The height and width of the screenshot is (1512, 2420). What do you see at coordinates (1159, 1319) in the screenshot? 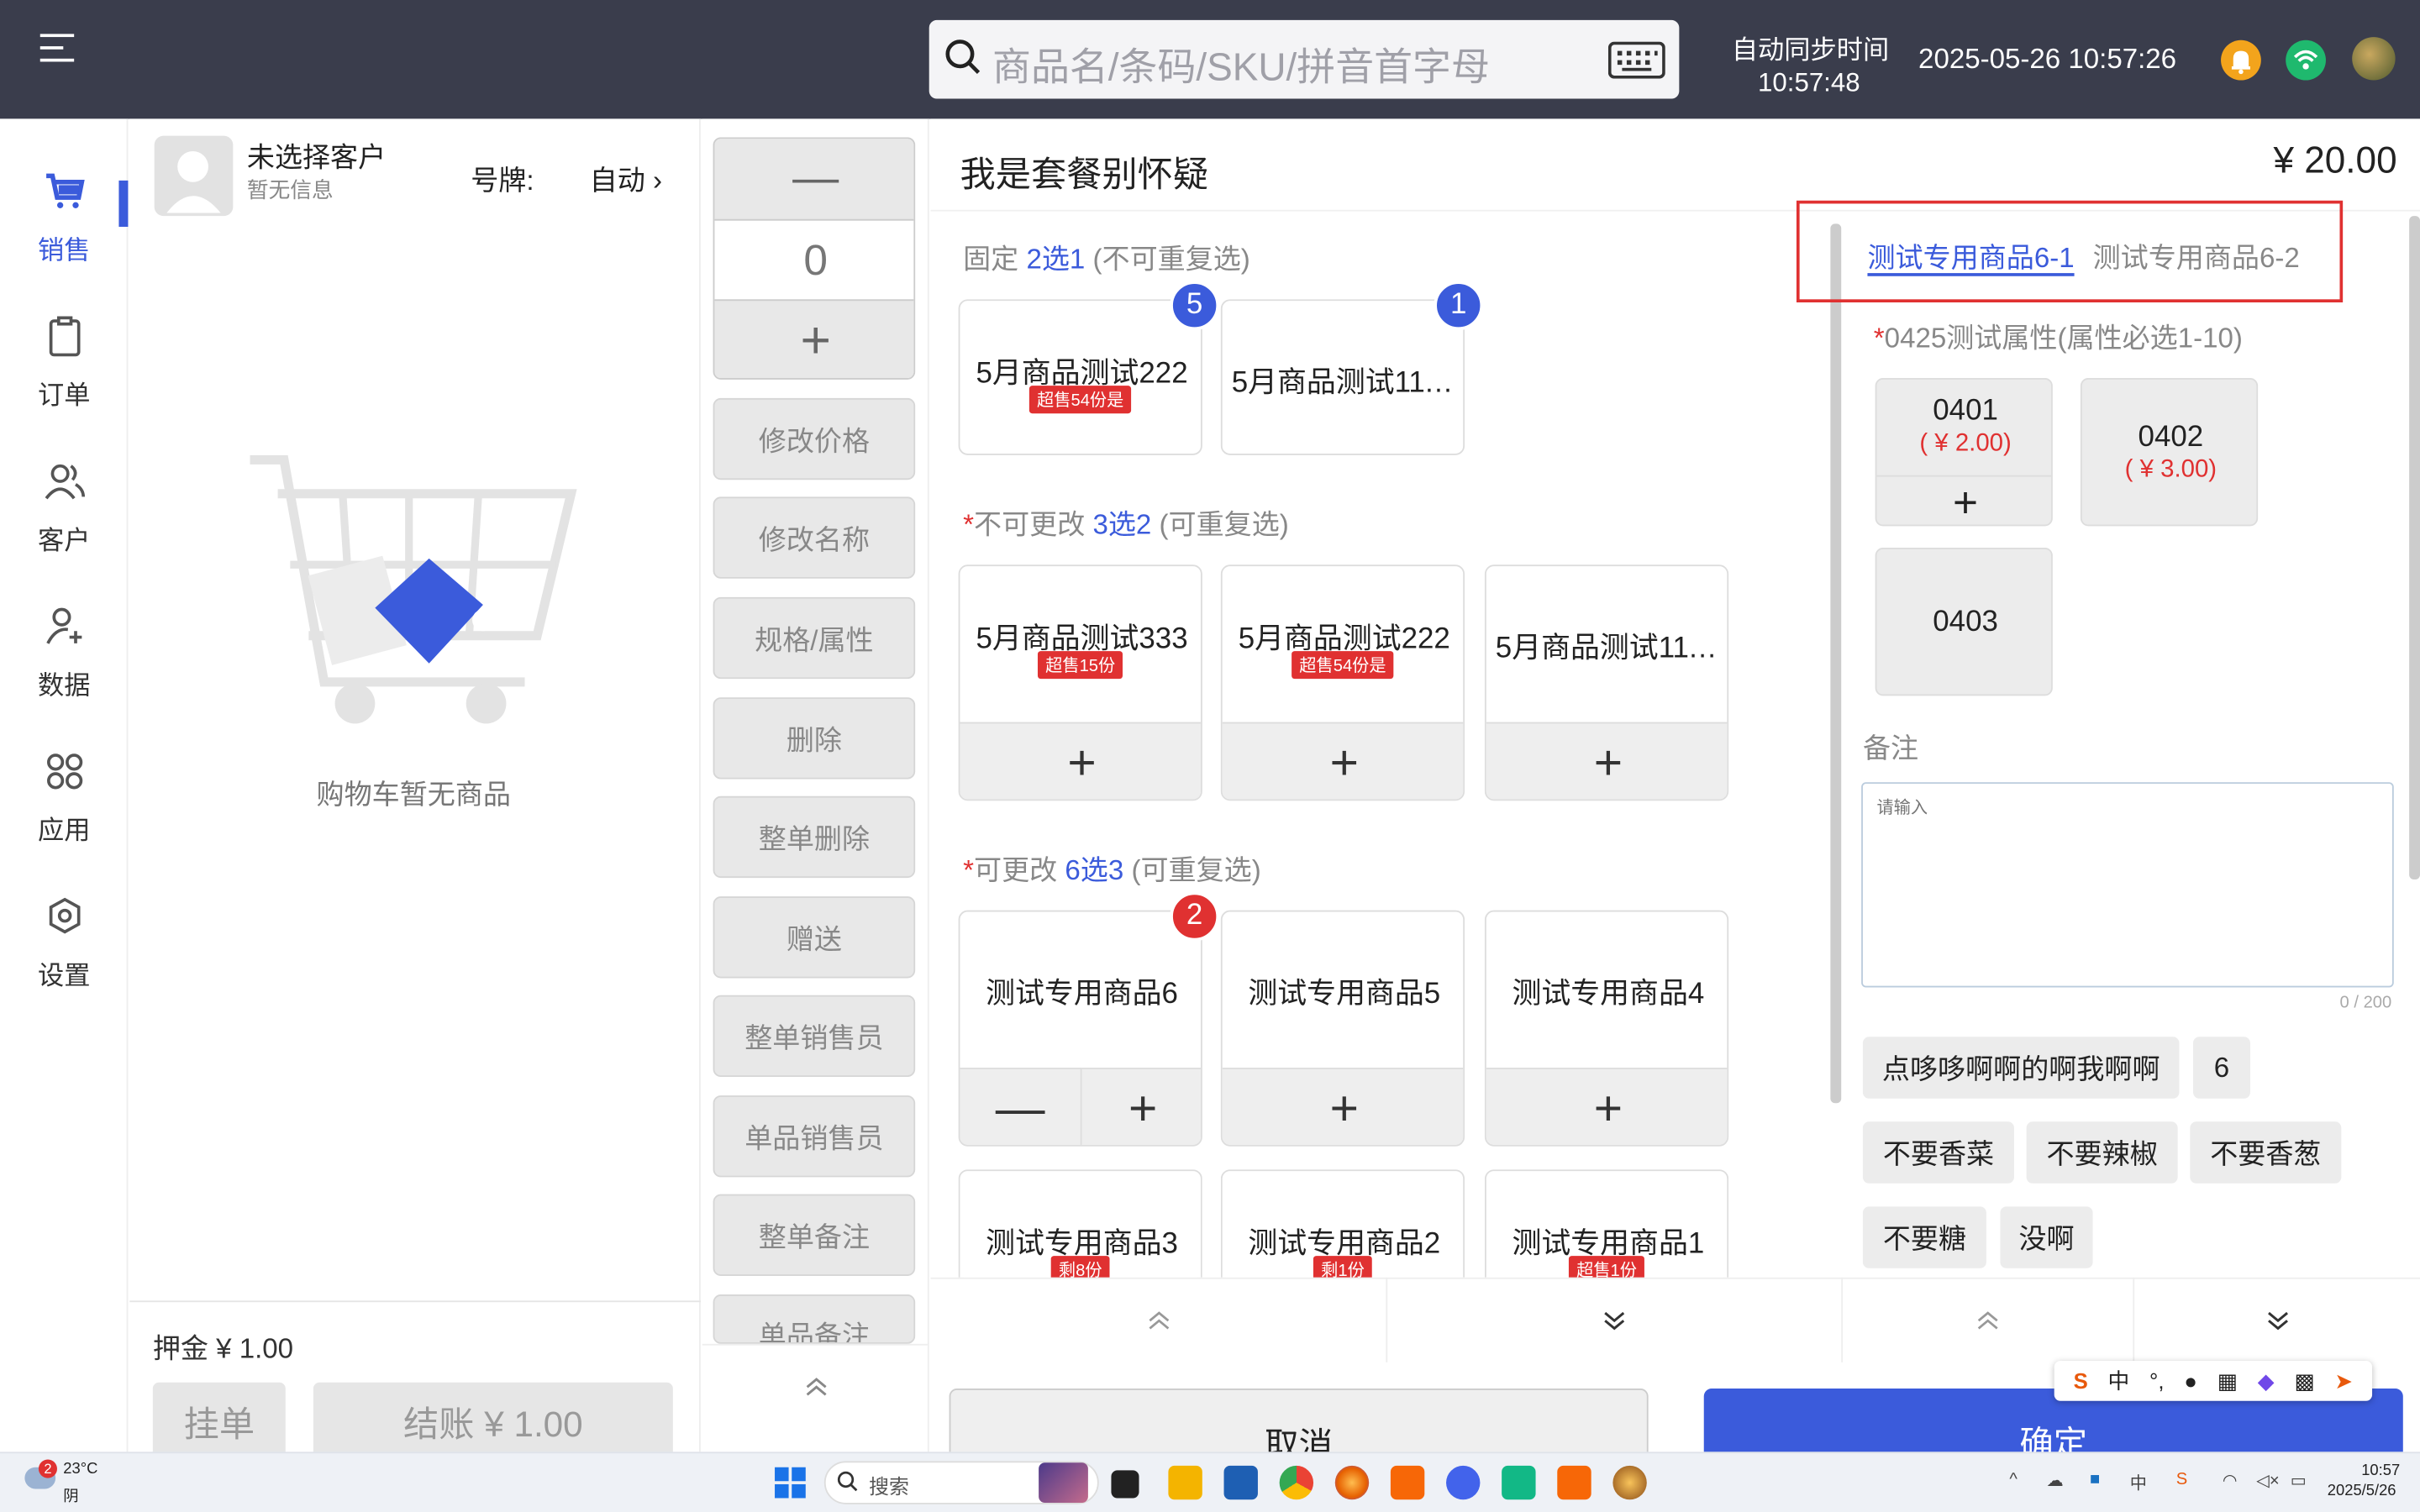
I see `list-page-up-button` at bounding box center [1159, 1319].